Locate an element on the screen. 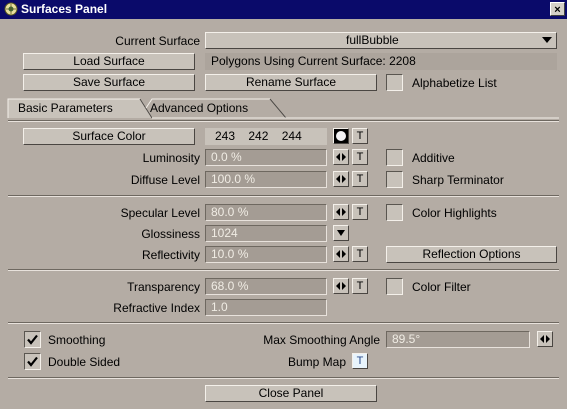 The width and height of the screenshot is (567, 409). reflection-options-button: Reflection Options is located at coordinates (471, 254).